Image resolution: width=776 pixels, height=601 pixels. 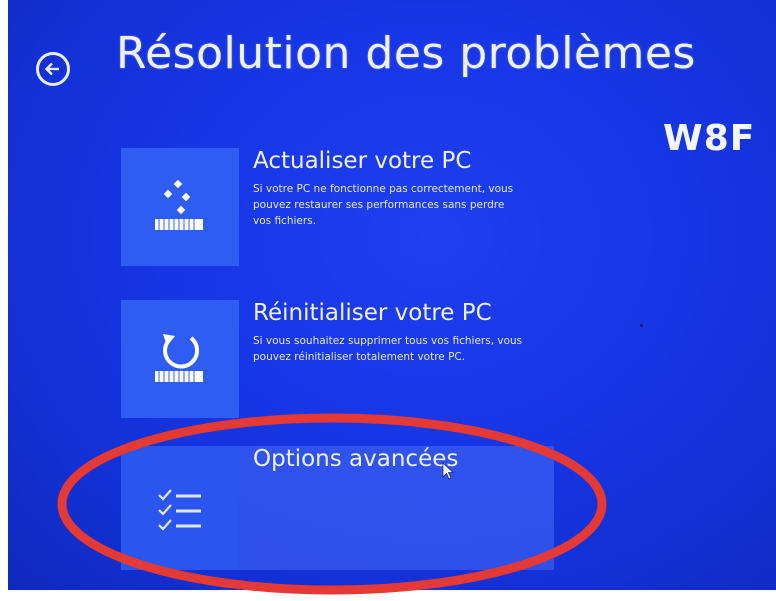 I want to click on screen-speck, so click(x=641, y=325).